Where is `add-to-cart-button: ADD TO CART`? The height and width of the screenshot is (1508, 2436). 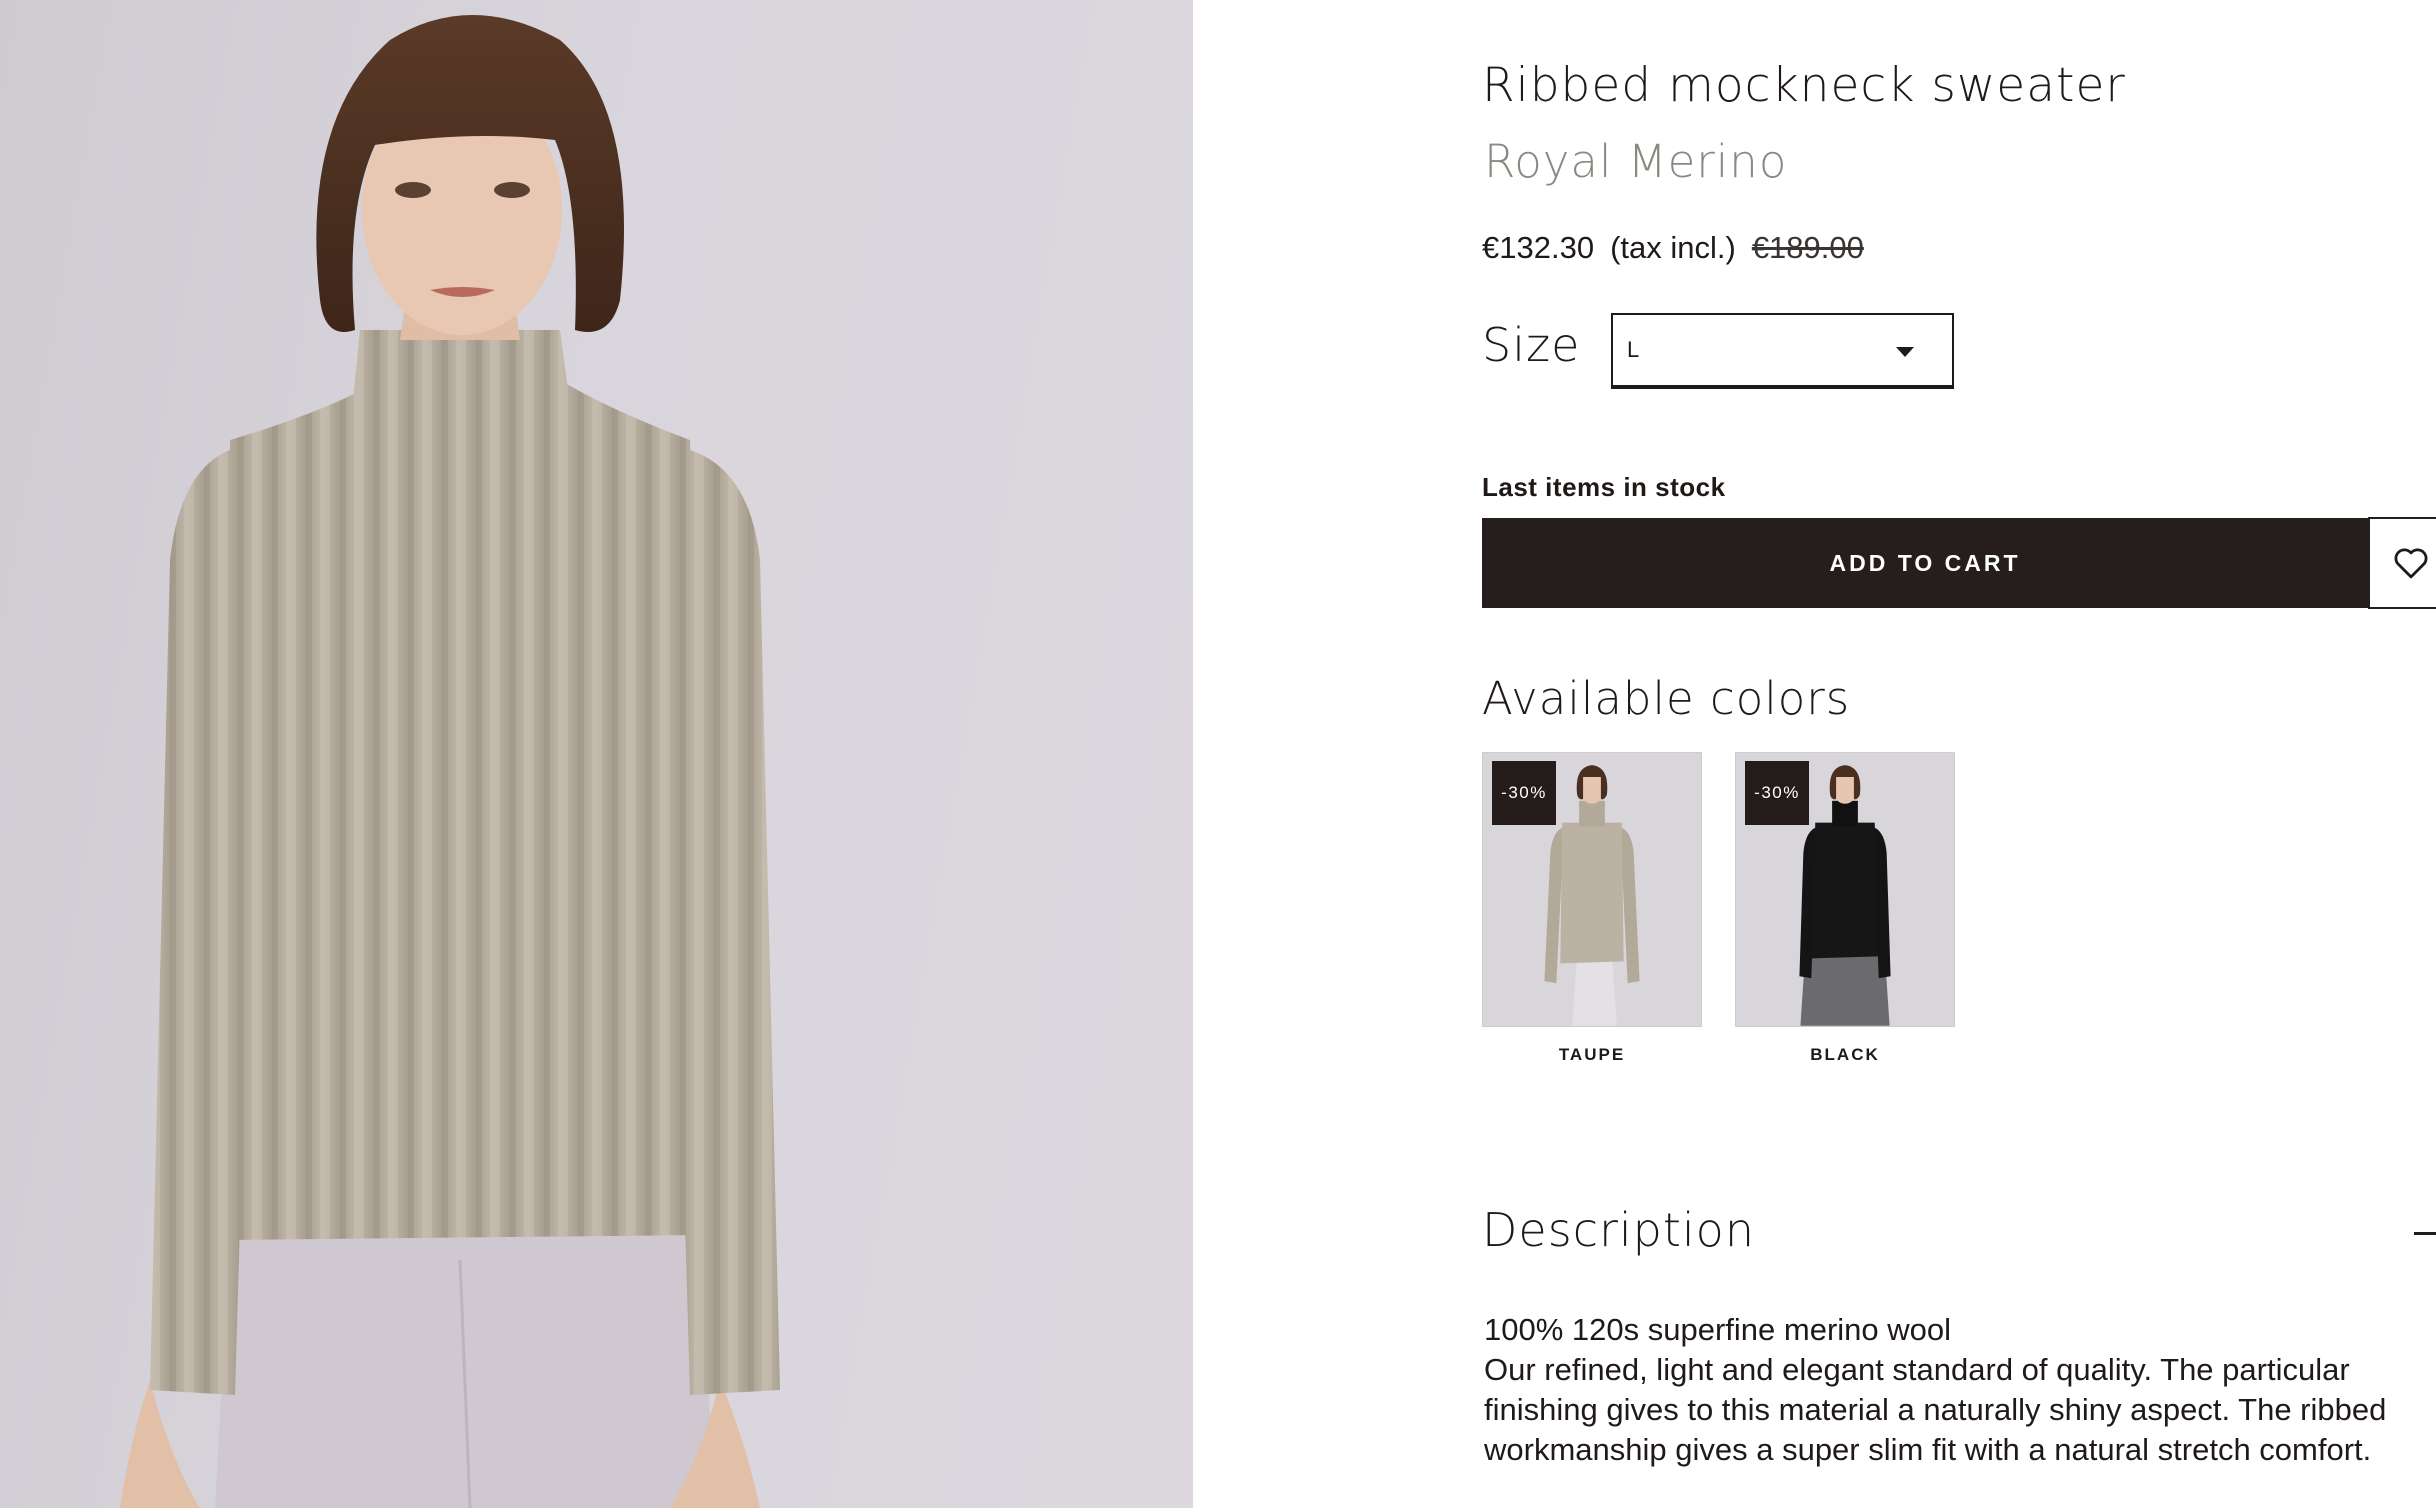 add-to-cart-button: ADD TO CART is located at coordinates (1925, 563).